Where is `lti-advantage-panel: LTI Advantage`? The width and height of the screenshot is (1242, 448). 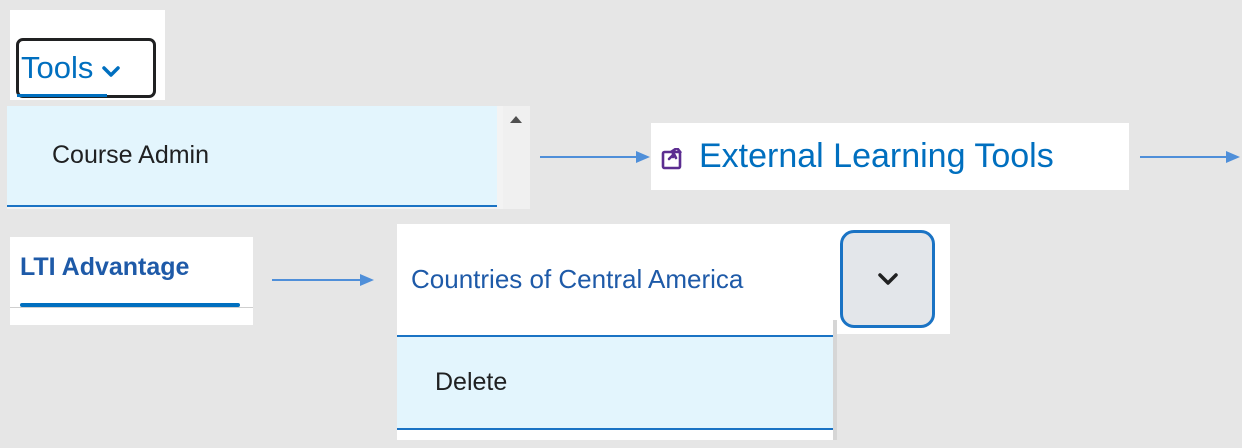 lti-advantage-panel: LTI Advantage is located at coordinates (131, 281).